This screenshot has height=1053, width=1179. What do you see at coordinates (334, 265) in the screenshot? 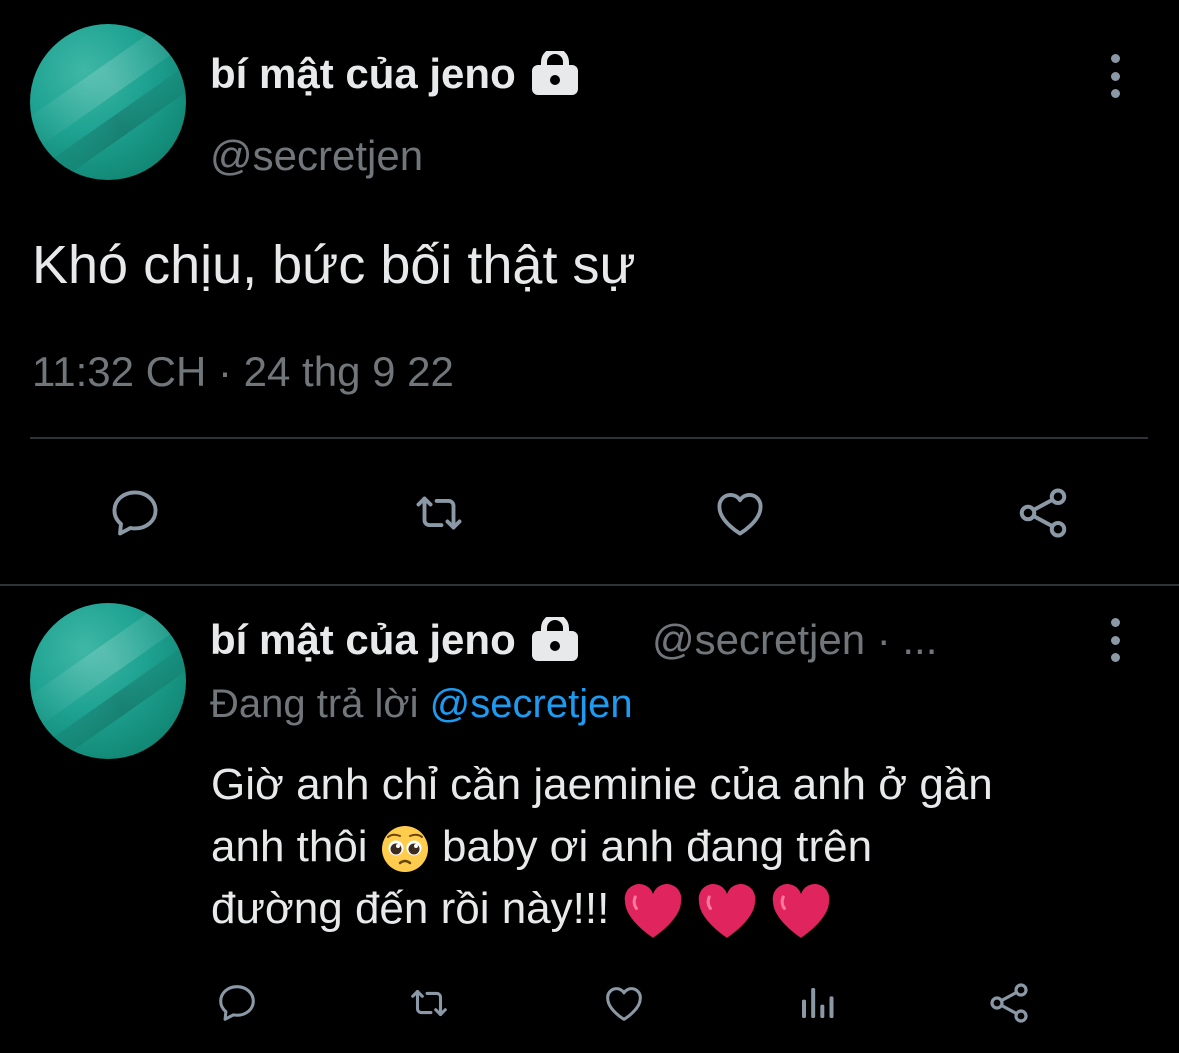
I see `tweet-text: Khó chịu, bức bối thật sự` at bounding box center [334, 265].